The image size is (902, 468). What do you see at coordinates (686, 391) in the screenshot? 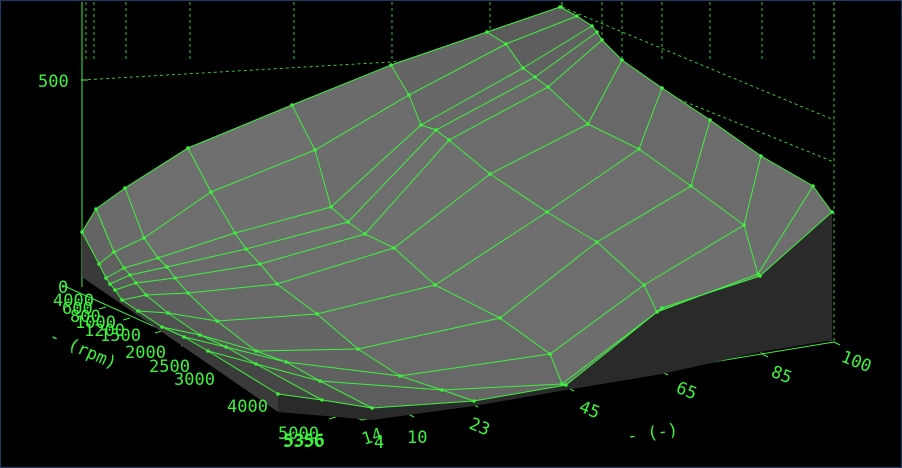
I see `y-tick-65: 65` at bounding box center [686, 391].